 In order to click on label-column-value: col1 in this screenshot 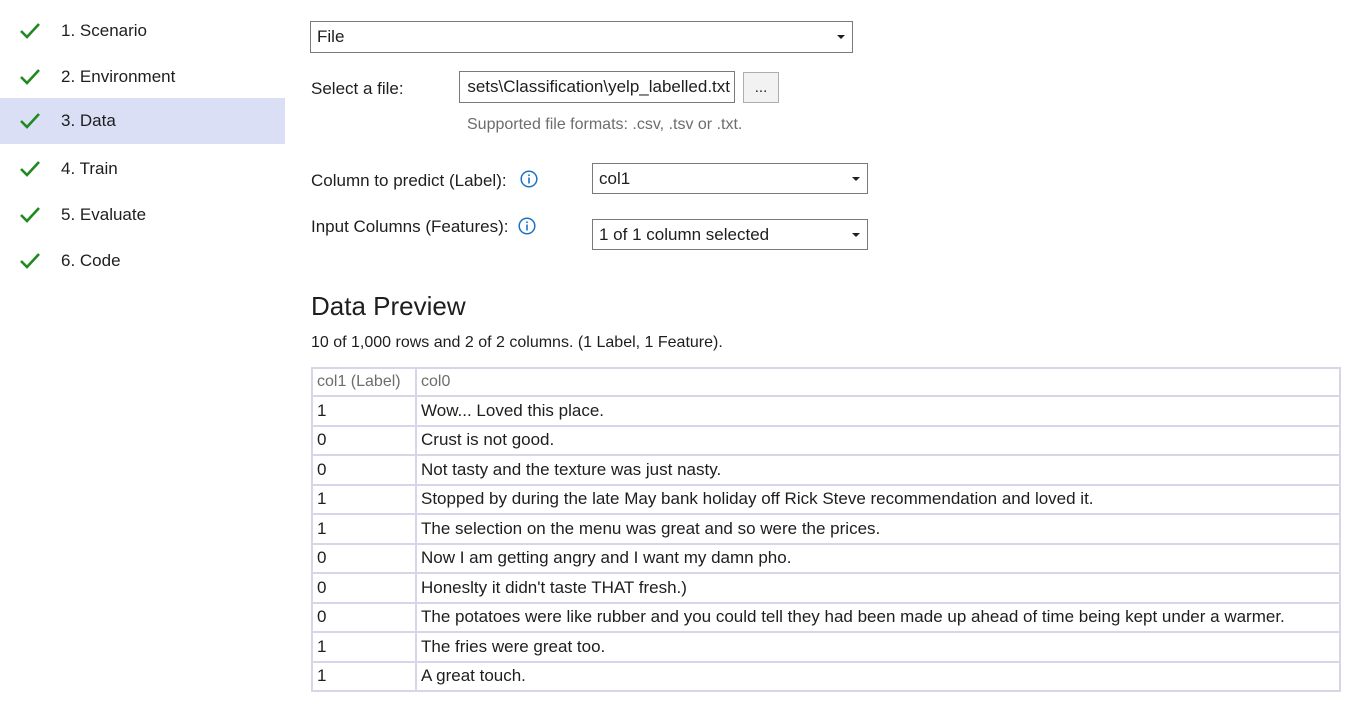, I will do `click(615, 178)`.